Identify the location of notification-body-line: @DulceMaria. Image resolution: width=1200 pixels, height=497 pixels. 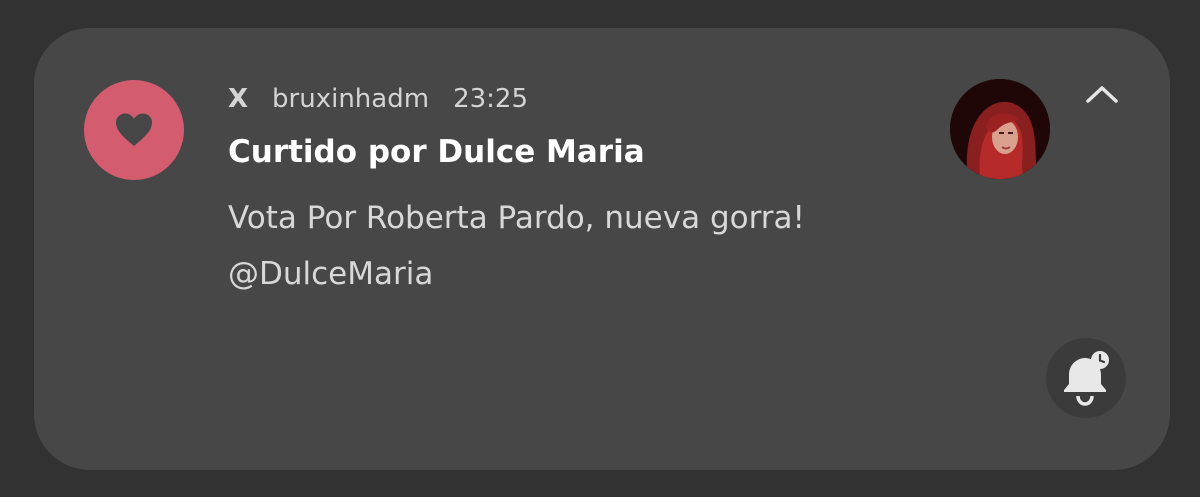
(331, 274).